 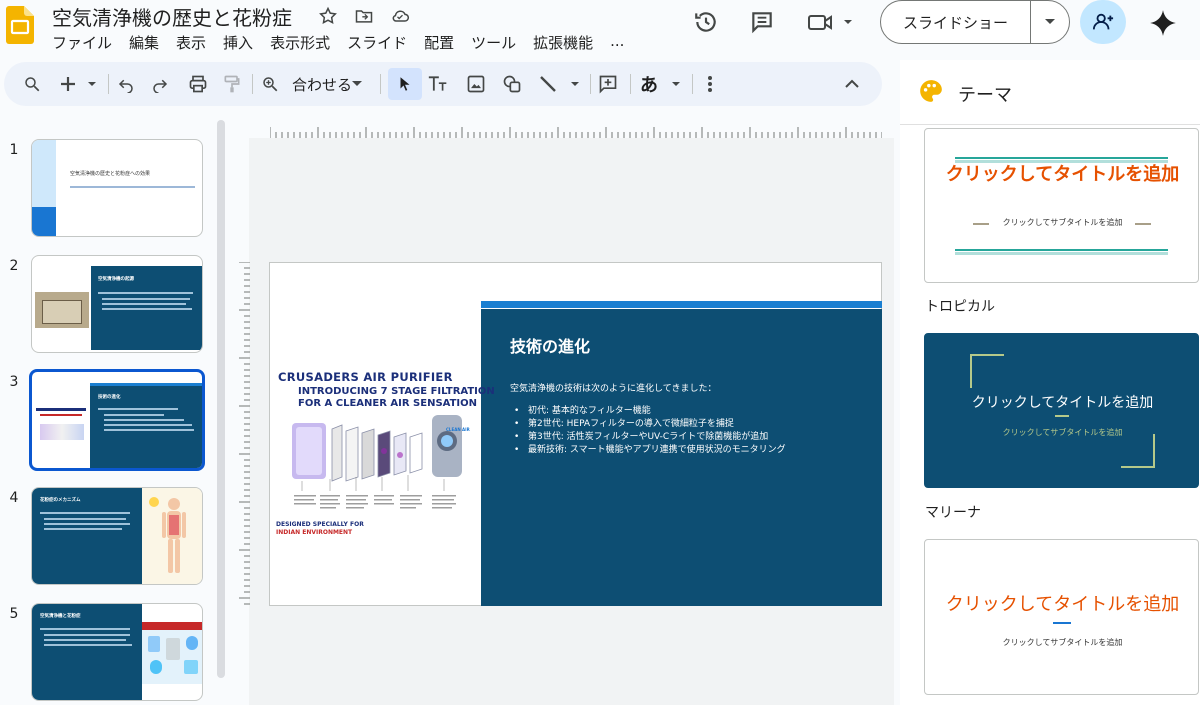 What do you see at coordinates (650, 411) in the screenshot?
I see `slide-bullet: 初代: 基本的なフィルター機能` at bounding box center [650, 411].